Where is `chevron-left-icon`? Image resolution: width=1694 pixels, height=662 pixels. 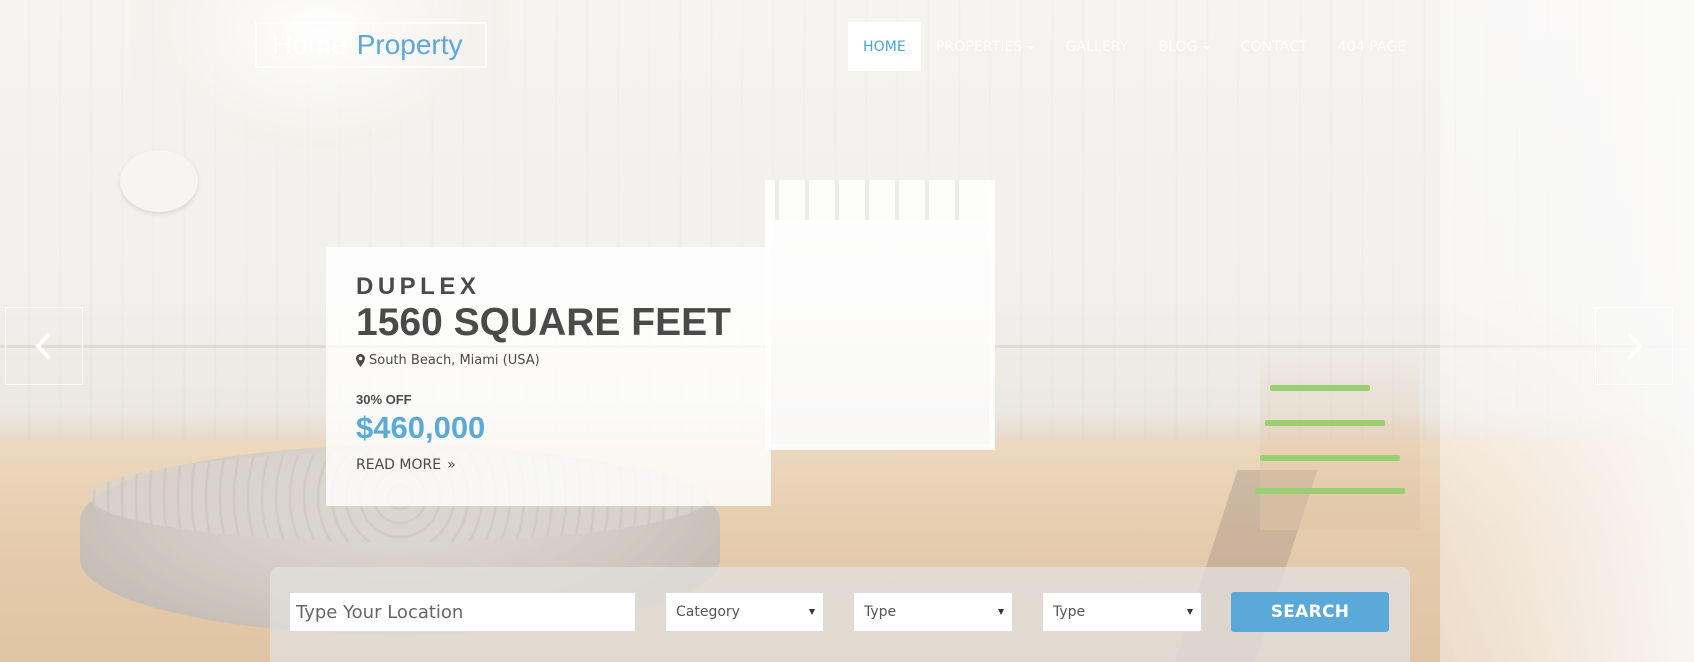
chevron-left-icon is located at coordinates (43, 346).